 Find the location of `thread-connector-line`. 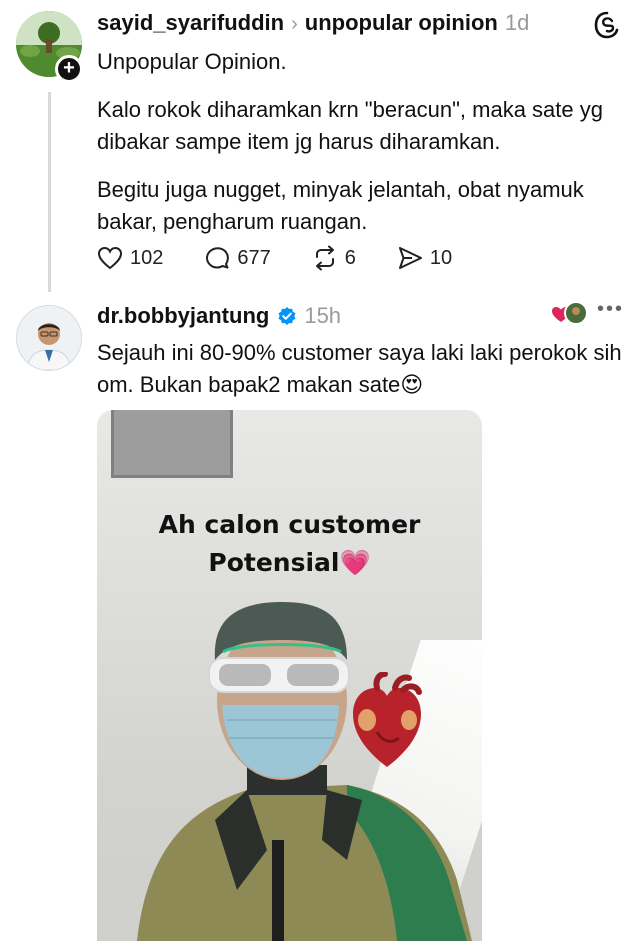

thread-connector-line is located at coordinates (49, 192).